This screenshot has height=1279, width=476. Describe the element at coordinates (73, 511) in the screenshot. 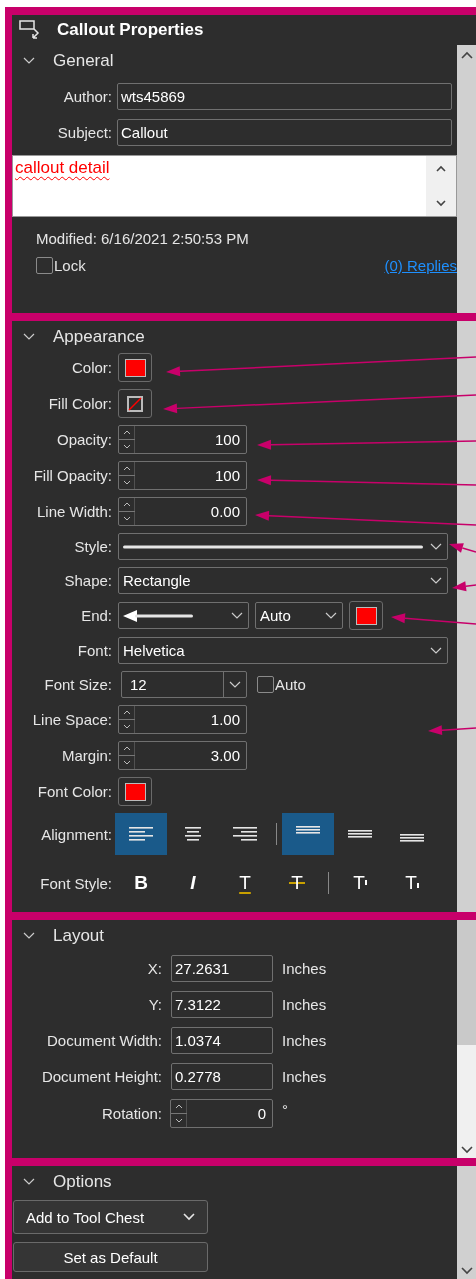

I see `field-label: Line Width:` at that location.